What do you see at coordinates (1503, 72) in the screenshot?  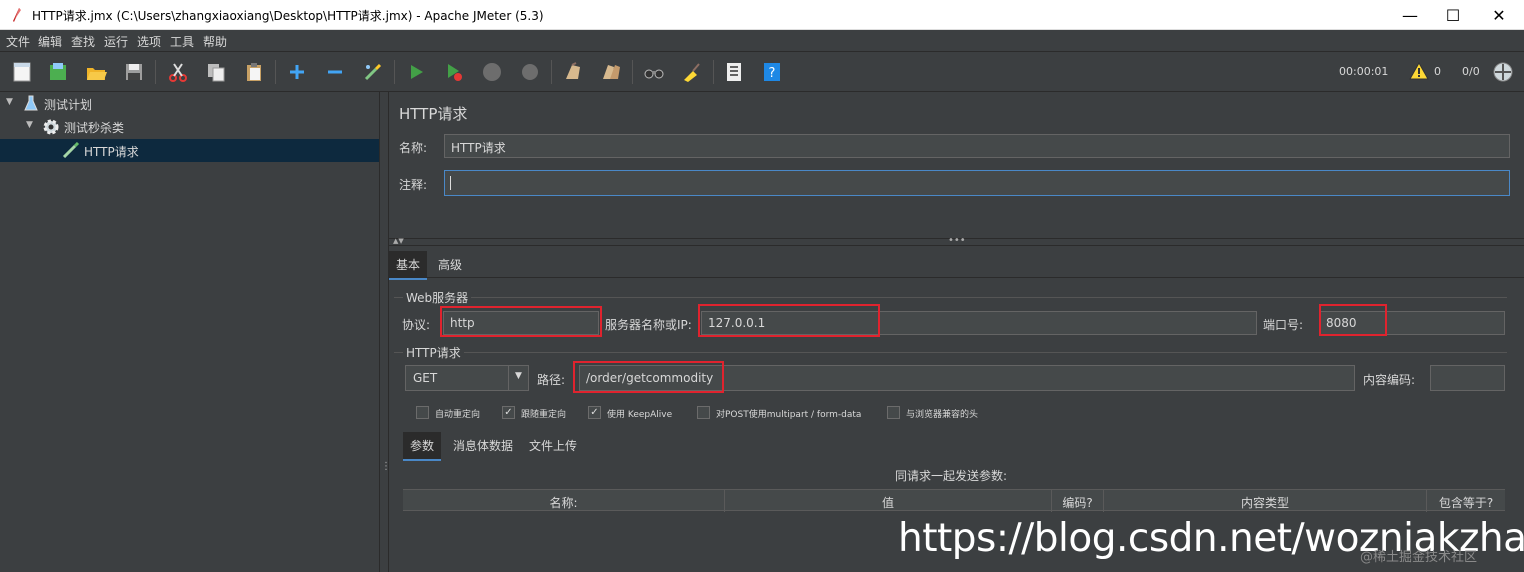 I see `remote-engines-icon` at bounding box center [1503, 72].